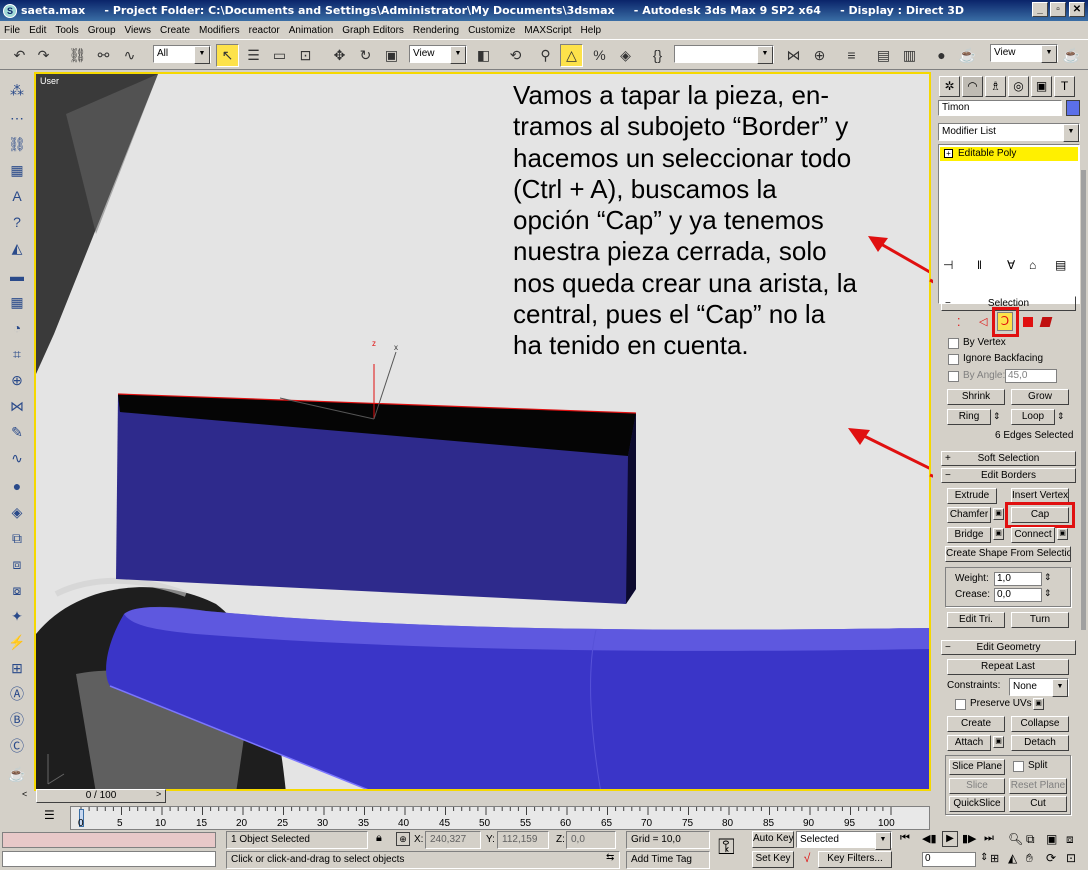 This screenshot has height=870, width=1088. What do you see at coordinates (438, 54) in the screenshot?
I see `reference-coordinate-dropdown: View` at bounding box center [438, 54].